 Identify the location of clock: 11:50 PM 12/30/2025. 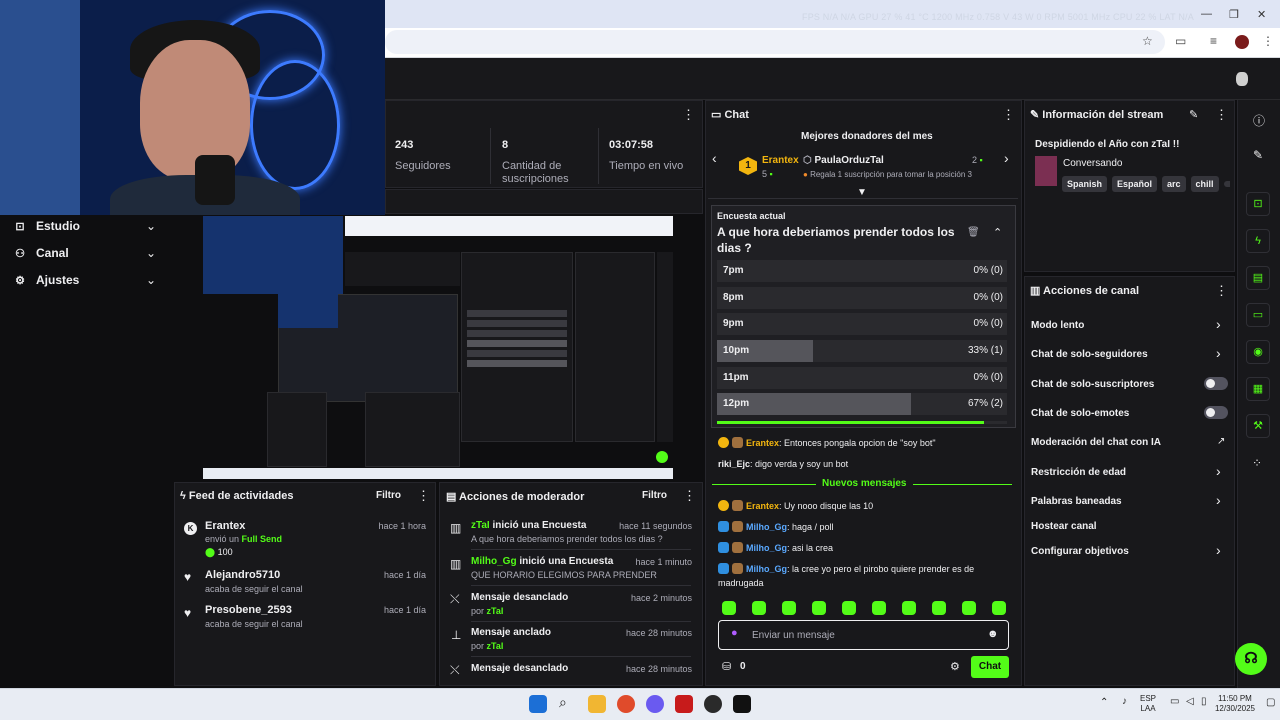
(1235, 704).